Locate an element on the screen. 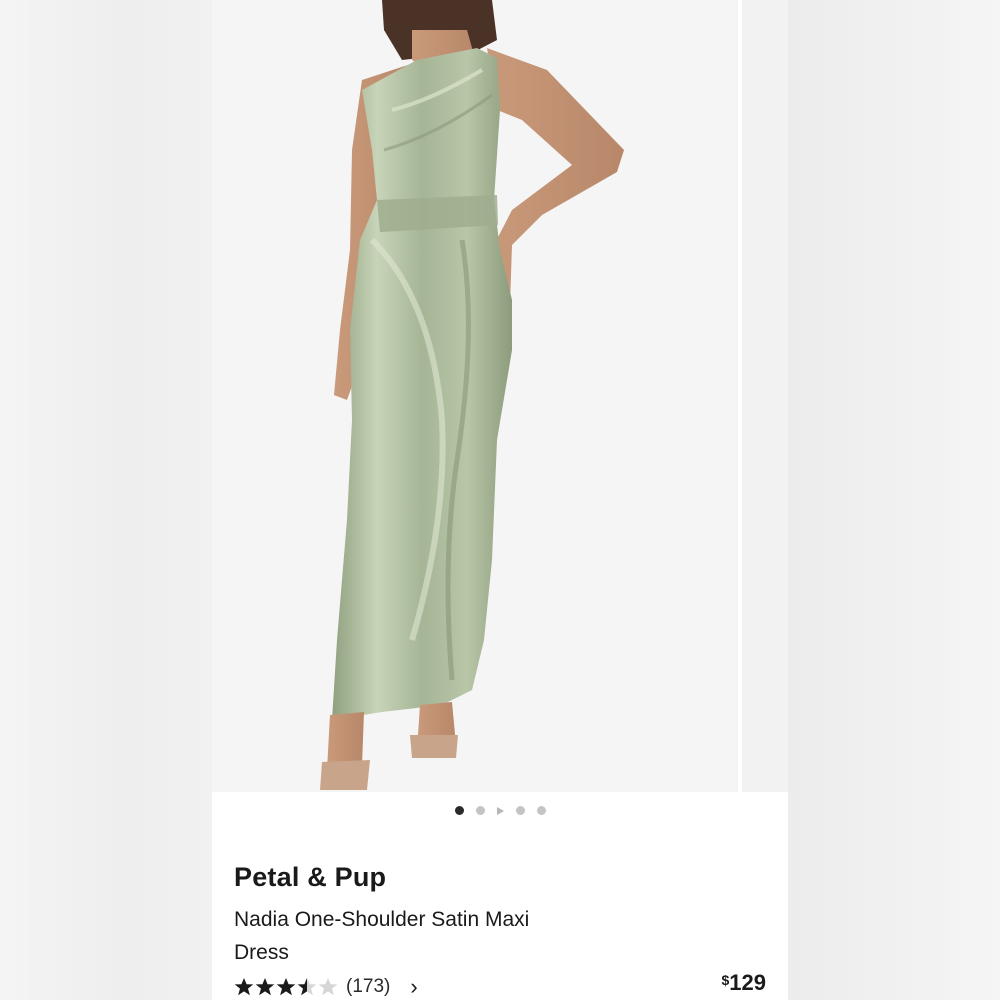 Image resolution: width=1000 pixels, height=1000 pixels. carousel-pagination is located at coordinates (500, 810).